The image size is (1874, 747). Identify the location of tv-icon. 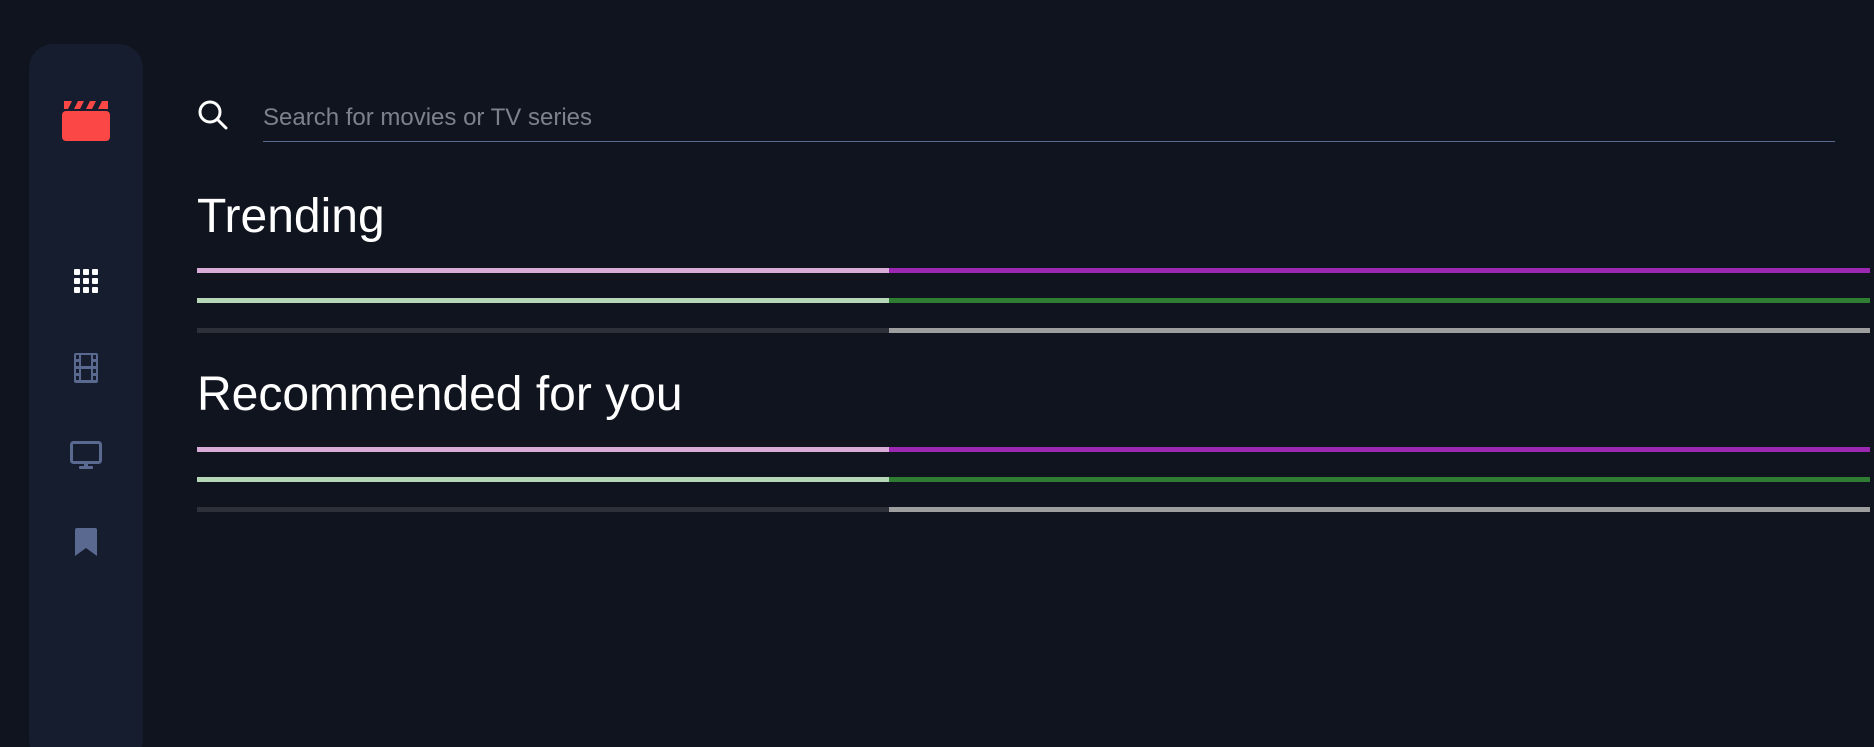
(86, 455).